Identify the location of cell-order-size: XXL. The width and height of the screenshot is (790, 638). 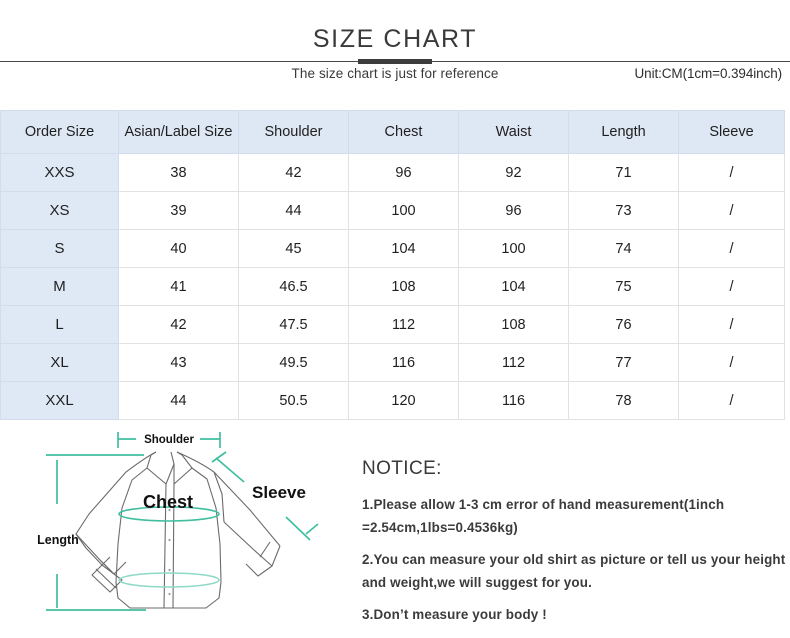
(59, 400).